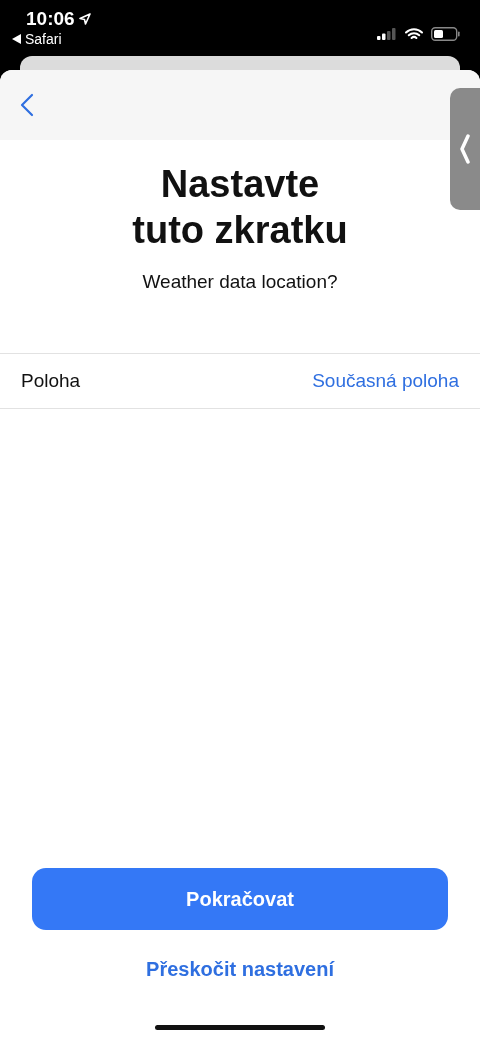  What do you see at coordinates (414, 34) in the screenshot?
I see `wifi-icon` at bounding box center [414, 34].